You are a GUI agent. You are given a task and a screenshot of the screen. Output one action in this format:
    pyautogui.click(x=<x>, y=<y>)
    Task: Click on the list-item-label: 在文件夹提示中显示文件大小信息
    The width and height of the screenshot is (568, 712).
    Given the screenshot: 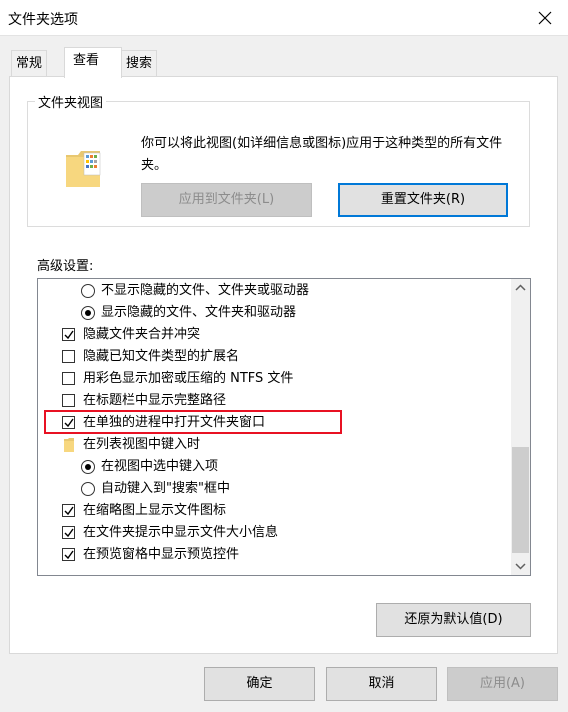 What is the action you would take?
    pyautogui.click(x=181, y=532)
    